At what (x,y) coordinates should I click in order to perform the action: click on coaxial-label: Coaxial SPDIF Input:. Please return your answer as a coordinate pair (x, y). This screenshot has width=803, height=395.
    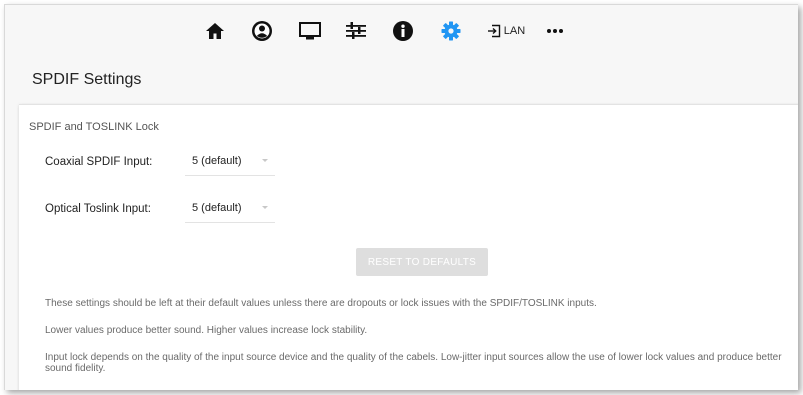
    Looking at the image, I should click on (99, 162).